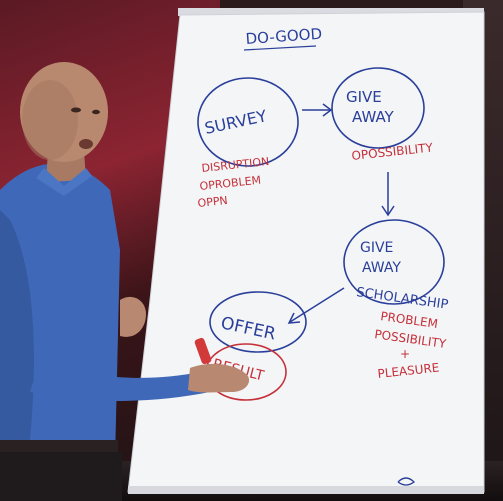 The image size is (503, 501). Describe the element at coordinates (219, 378) in the screenshot. I see `hand-gesture` at that location.